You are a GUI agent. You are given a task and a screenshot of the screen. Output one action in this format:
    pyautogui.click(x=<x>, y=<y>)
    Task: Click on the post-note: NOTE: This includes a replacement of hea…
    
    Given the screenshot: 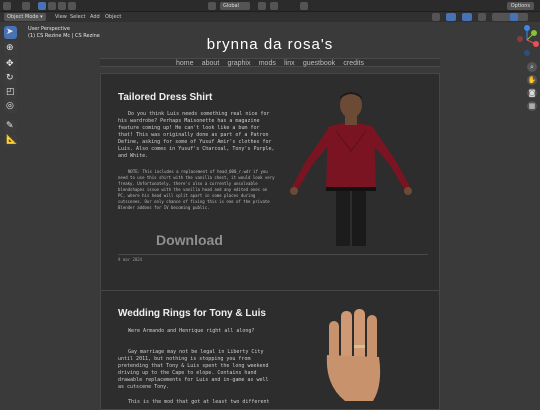 What is the action you would take?
    pyautogui.click(x=196, y=189)
    